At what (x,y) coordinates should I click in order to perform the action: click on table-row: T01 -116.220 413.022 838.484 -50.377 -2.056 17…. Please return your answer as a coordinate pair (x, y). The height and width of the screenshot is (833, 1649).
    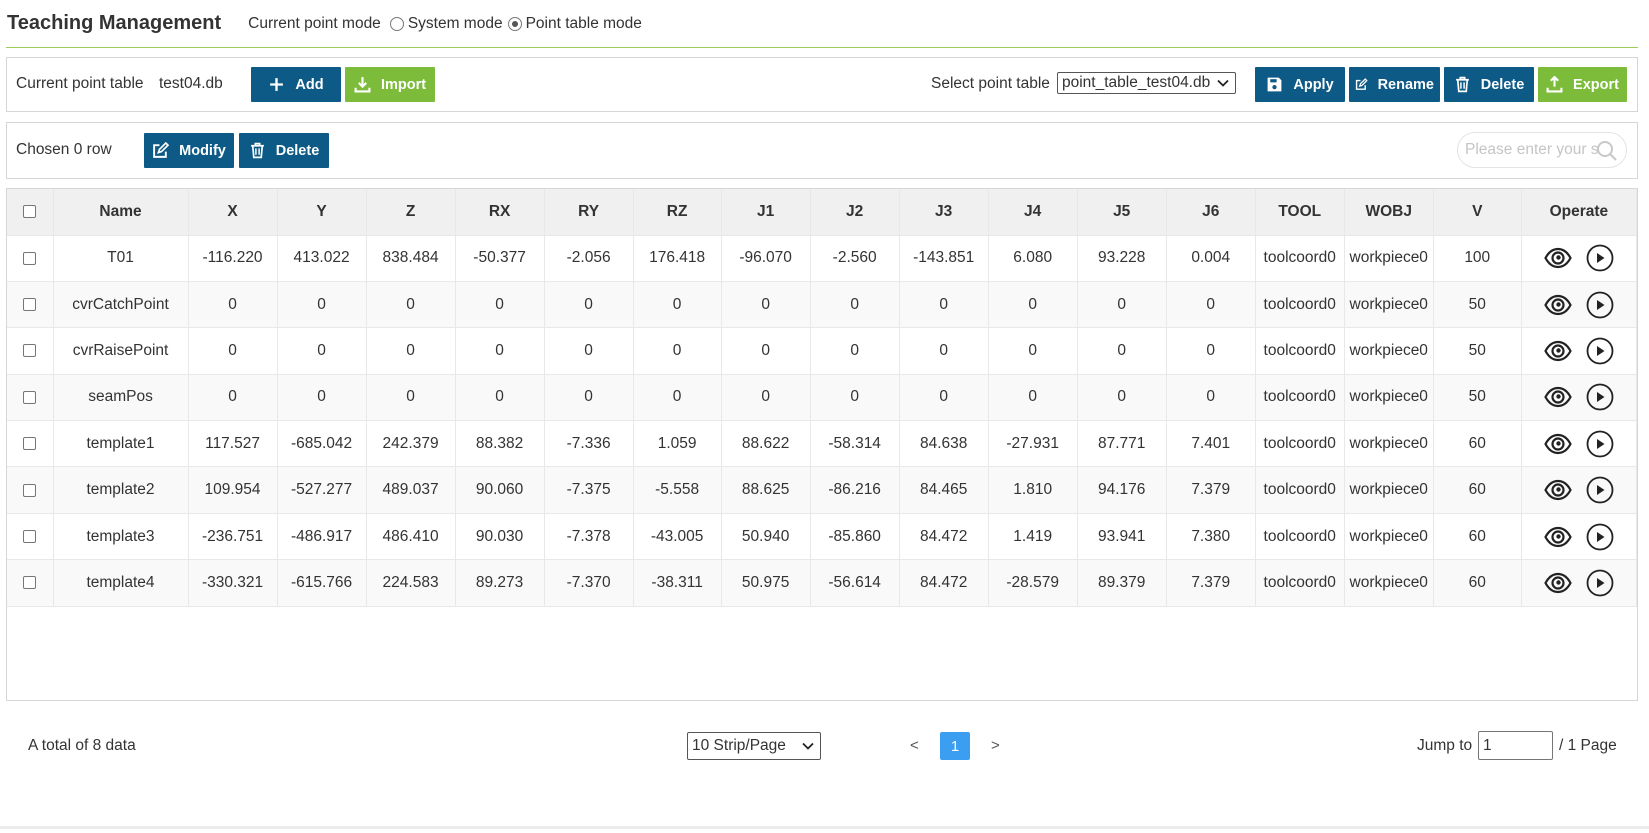
    Looking at the image, I should click on (822, 258).